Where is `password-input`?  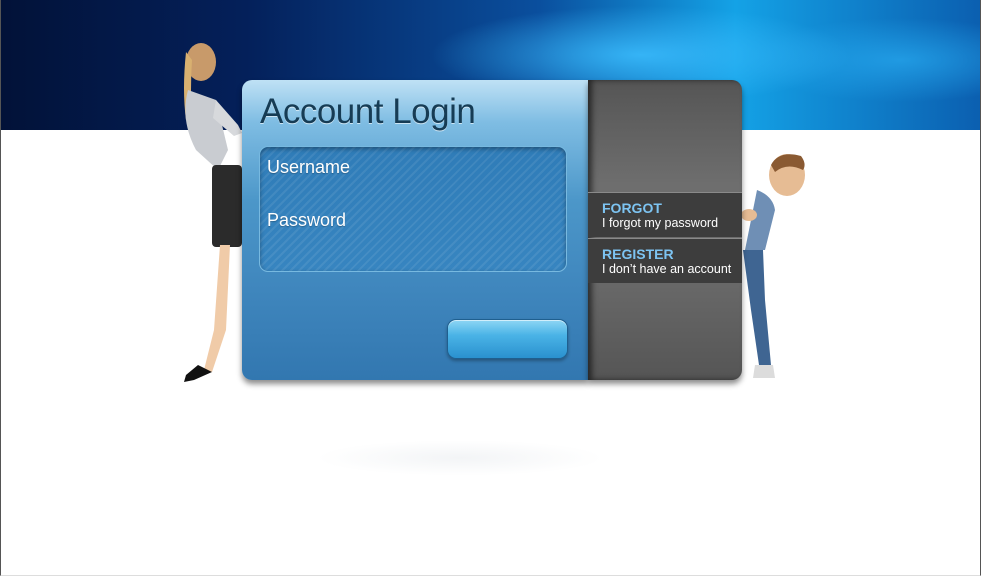 password-input is located at coordinates (412, 223).